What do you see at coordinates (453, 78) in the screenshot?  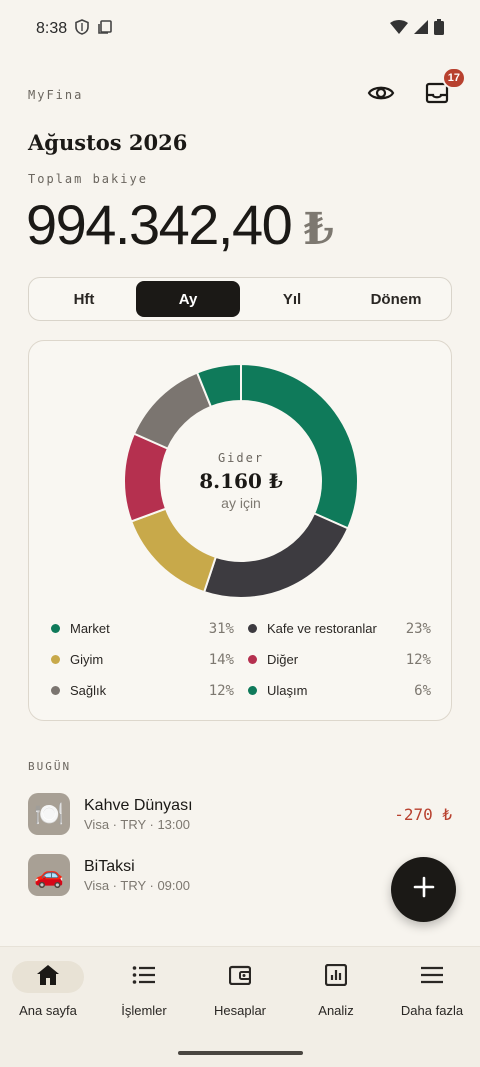 I see `notification-badge: 17` at bounding box center [453, 78].